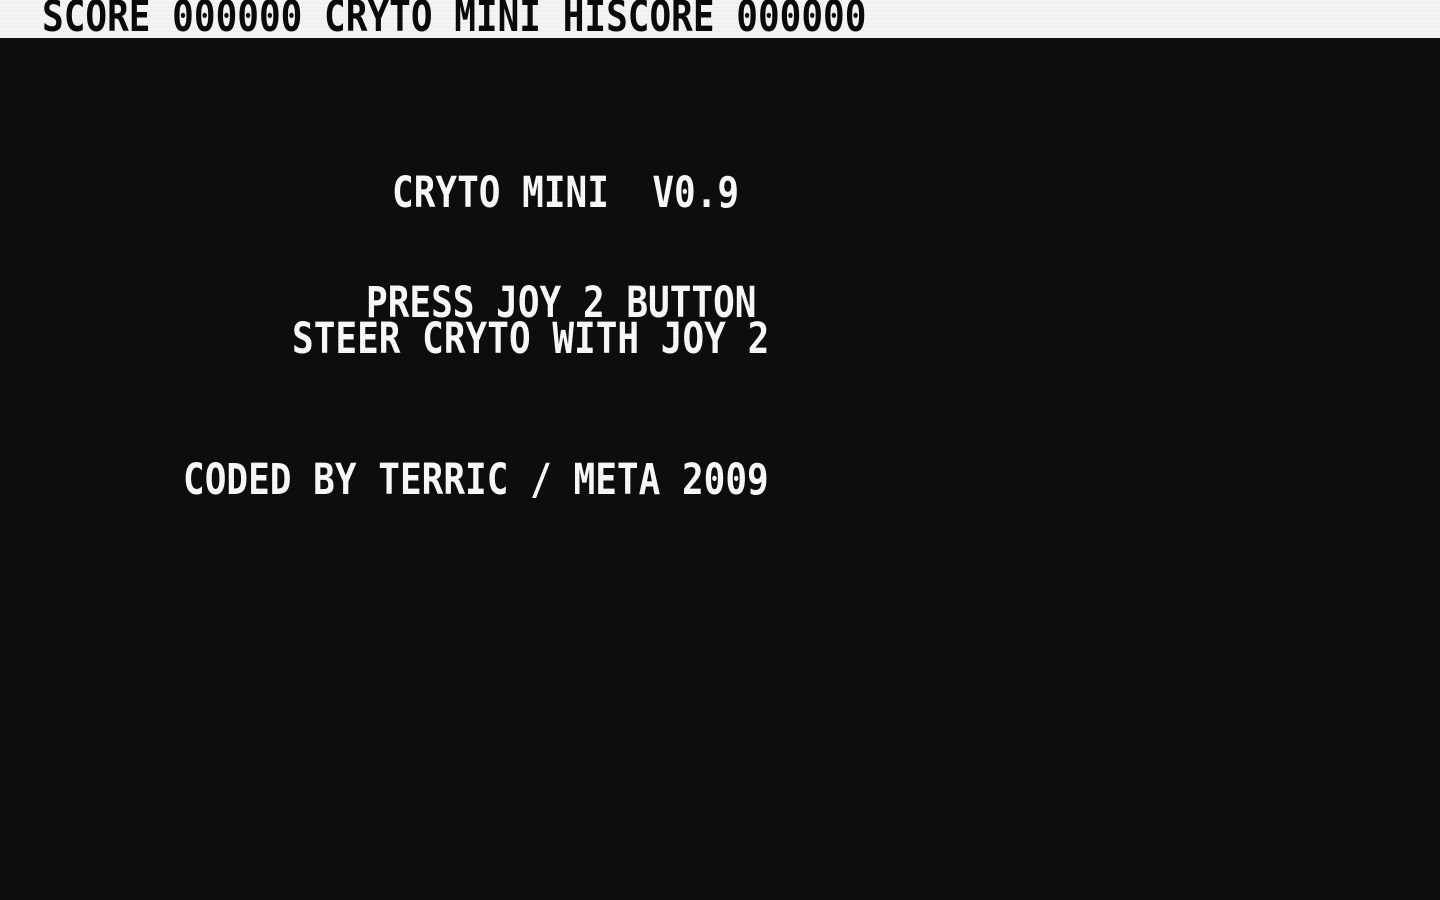 The height and width of the screenshot is (900, 1440). I want to click on hiscore-value: 000000, so click(801, 19).